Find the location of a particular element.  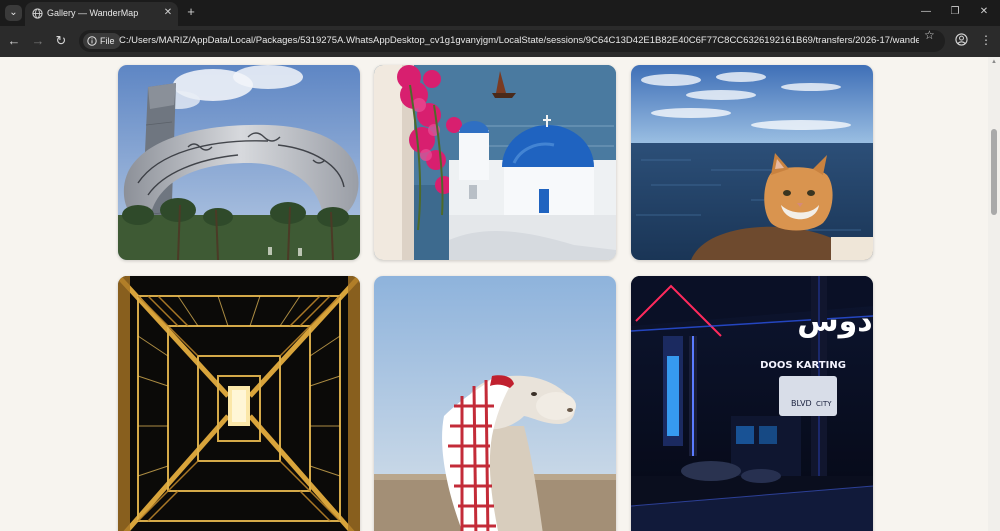

neon-sign-latin: DOOS KARTING is located at coordinates (803, 365).